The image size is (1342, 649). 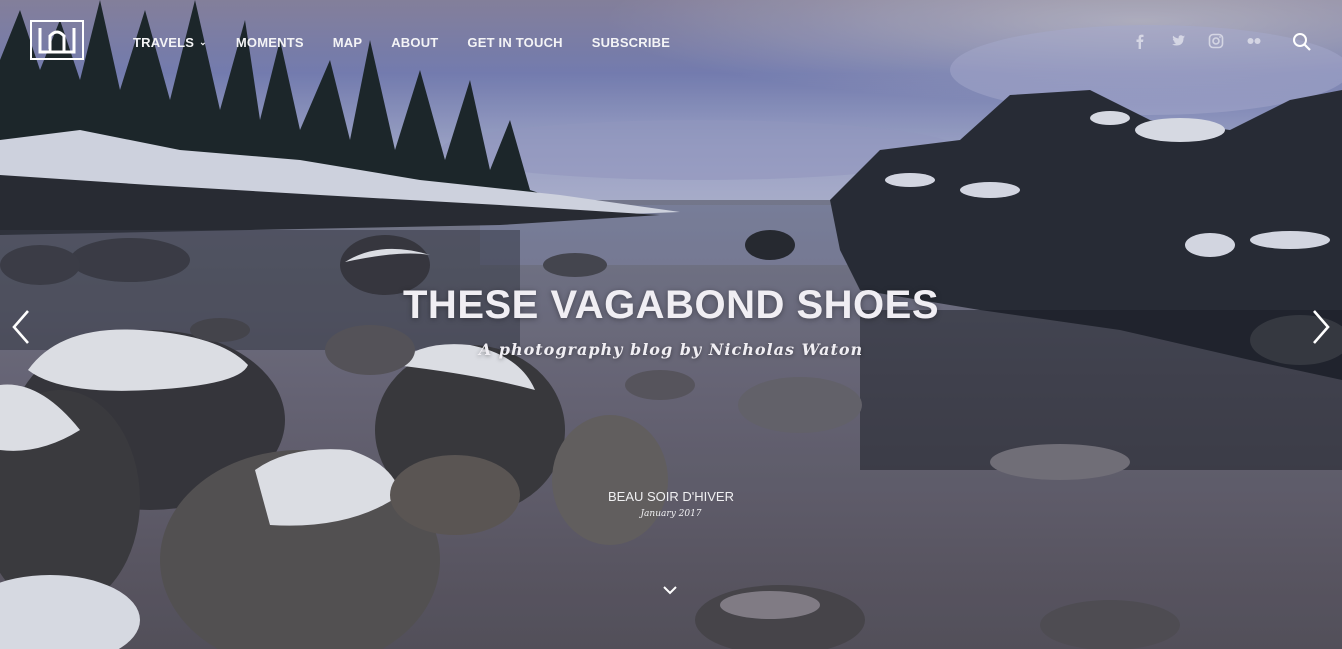 I want to click on chevron-right-icon, so click(x=1321, y=327).